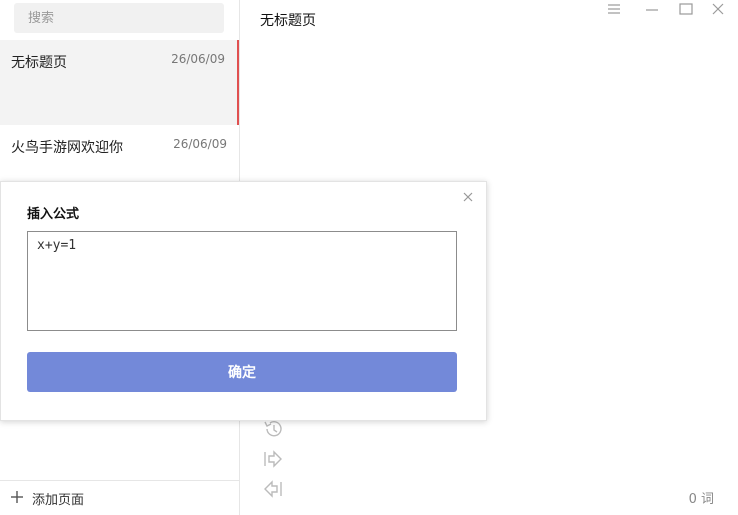  Describe the element at coordinates (718, 9) in the screenshot. I see `close-icon` at that location.